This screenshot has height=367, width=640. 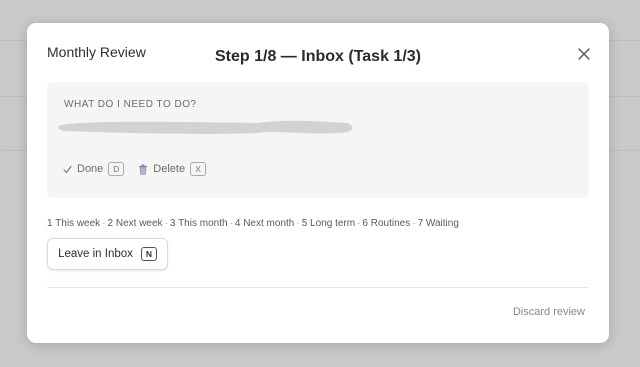 What do you see at coordinates (199, 223) in the screenshot?
I see `destination-item: 3 This month` at bounding box center [199, 223].